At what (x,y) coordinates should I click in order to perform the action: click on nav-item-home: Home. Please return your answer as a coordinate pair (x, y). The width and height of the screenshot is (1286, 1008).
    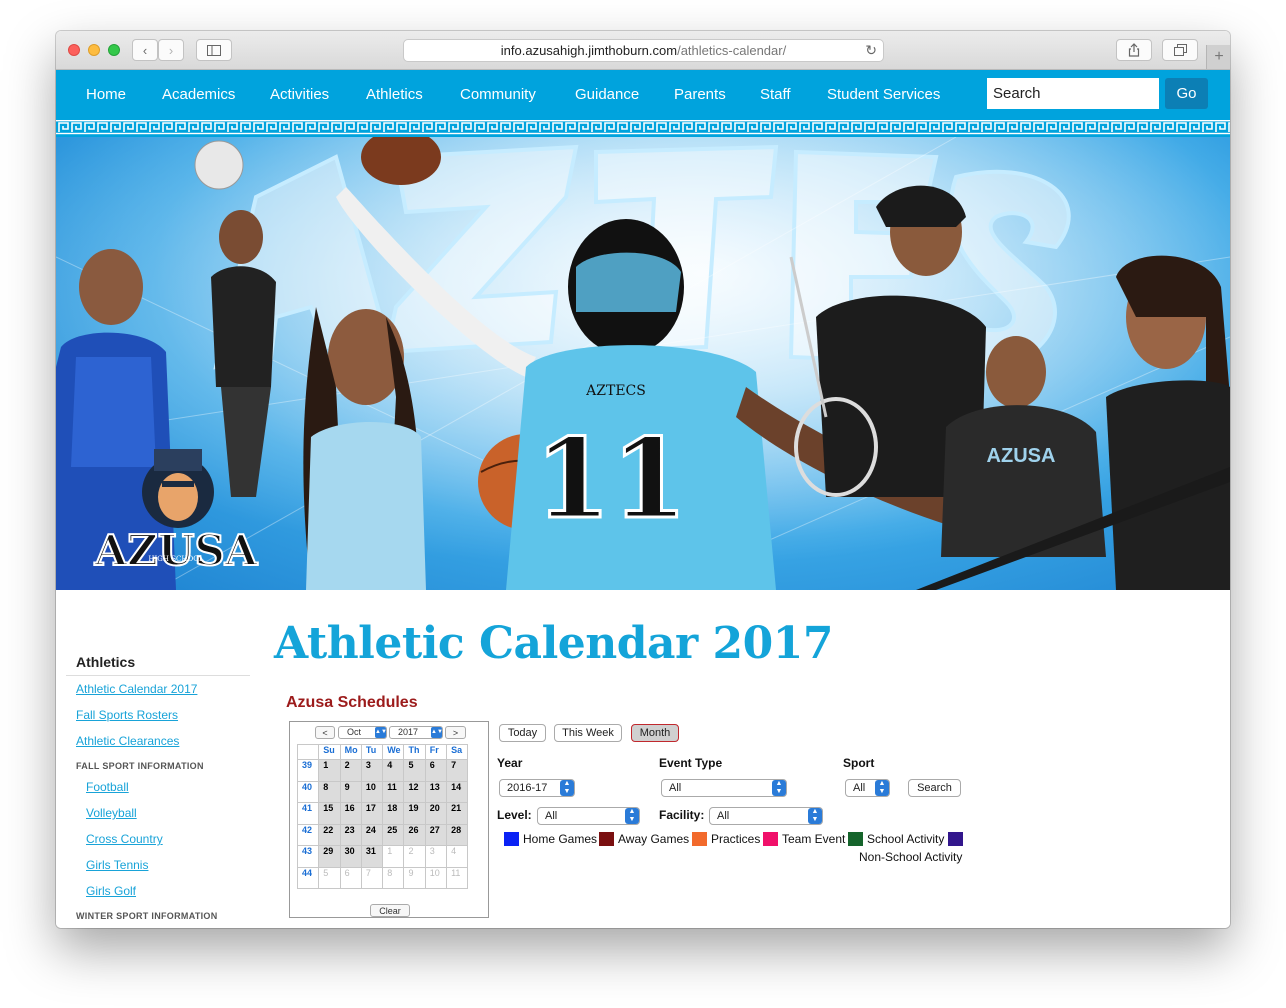
    Looking at the image, I should click on (106, 94).